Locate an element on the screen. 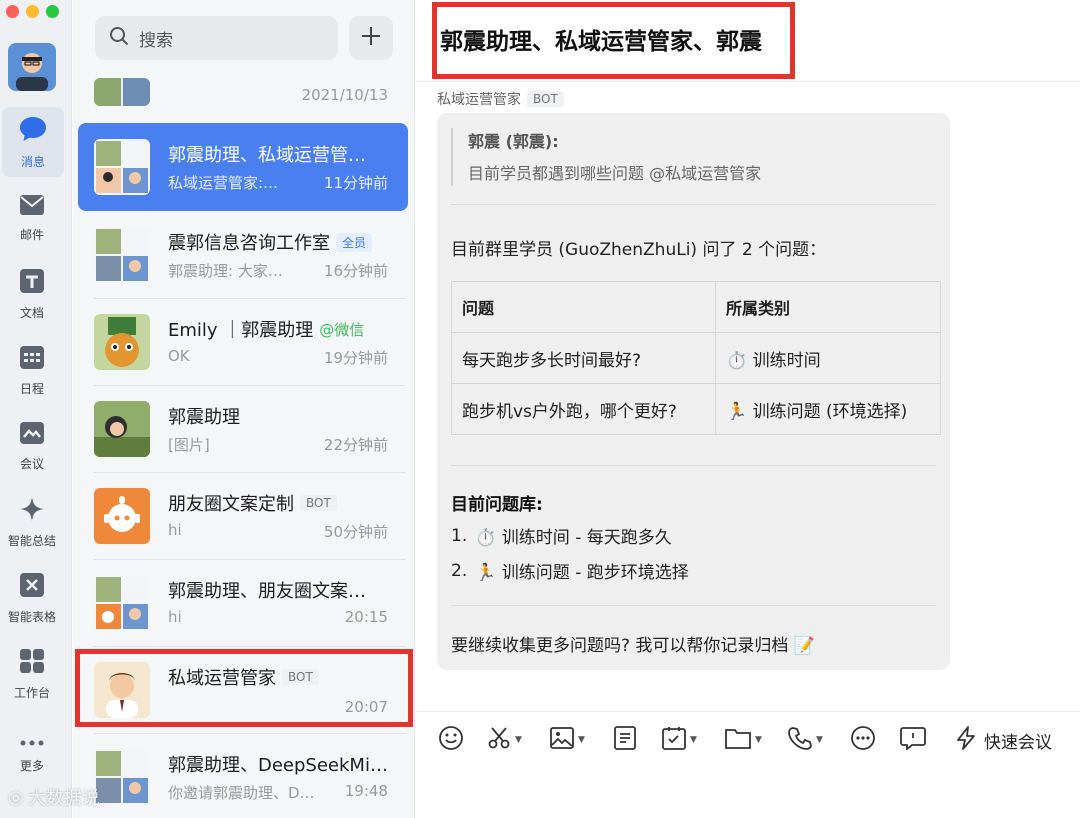  phone-icon is located at coordinates (800, 740).